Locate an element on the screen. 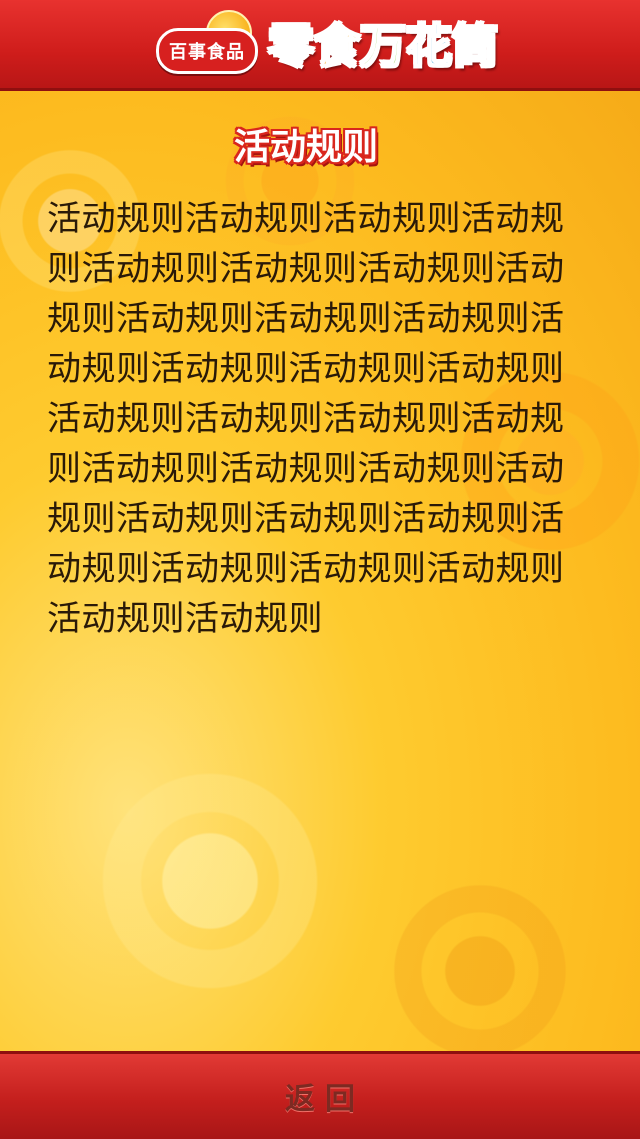 This screenshot has height=1139, width=640. app-title: 零 食 万 花 筒 is located at coordinates (383, 46).